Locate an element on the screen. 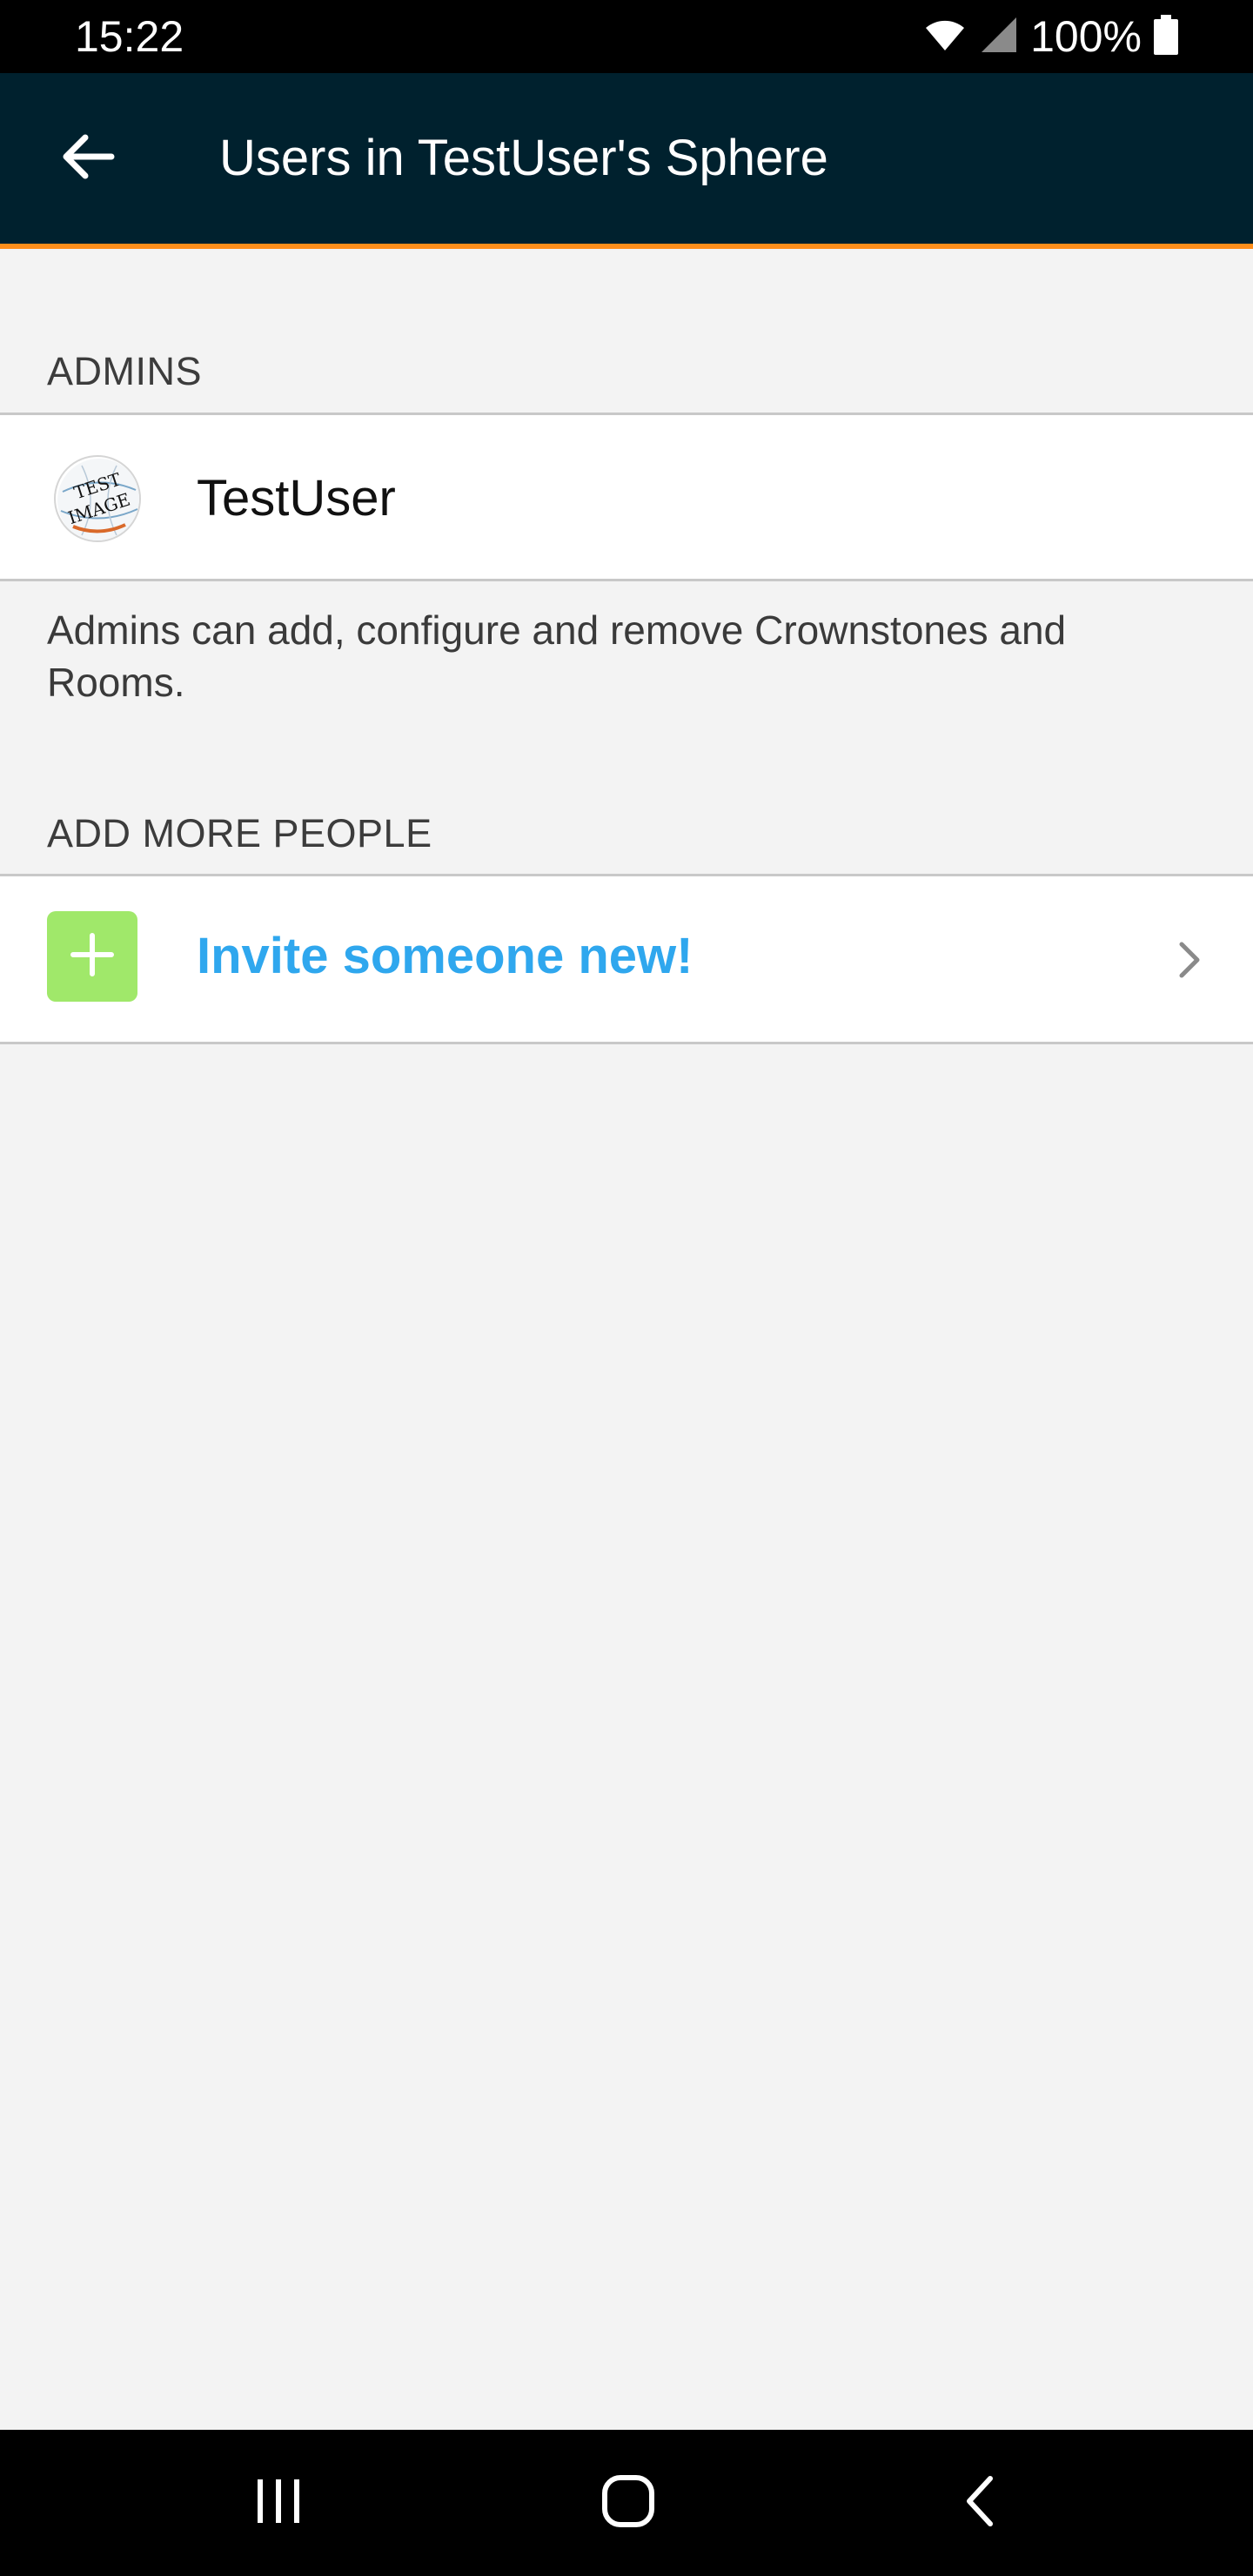 The height and width of the screenshot is (2576, 1253). back-button is located at coordinates (87, 158).